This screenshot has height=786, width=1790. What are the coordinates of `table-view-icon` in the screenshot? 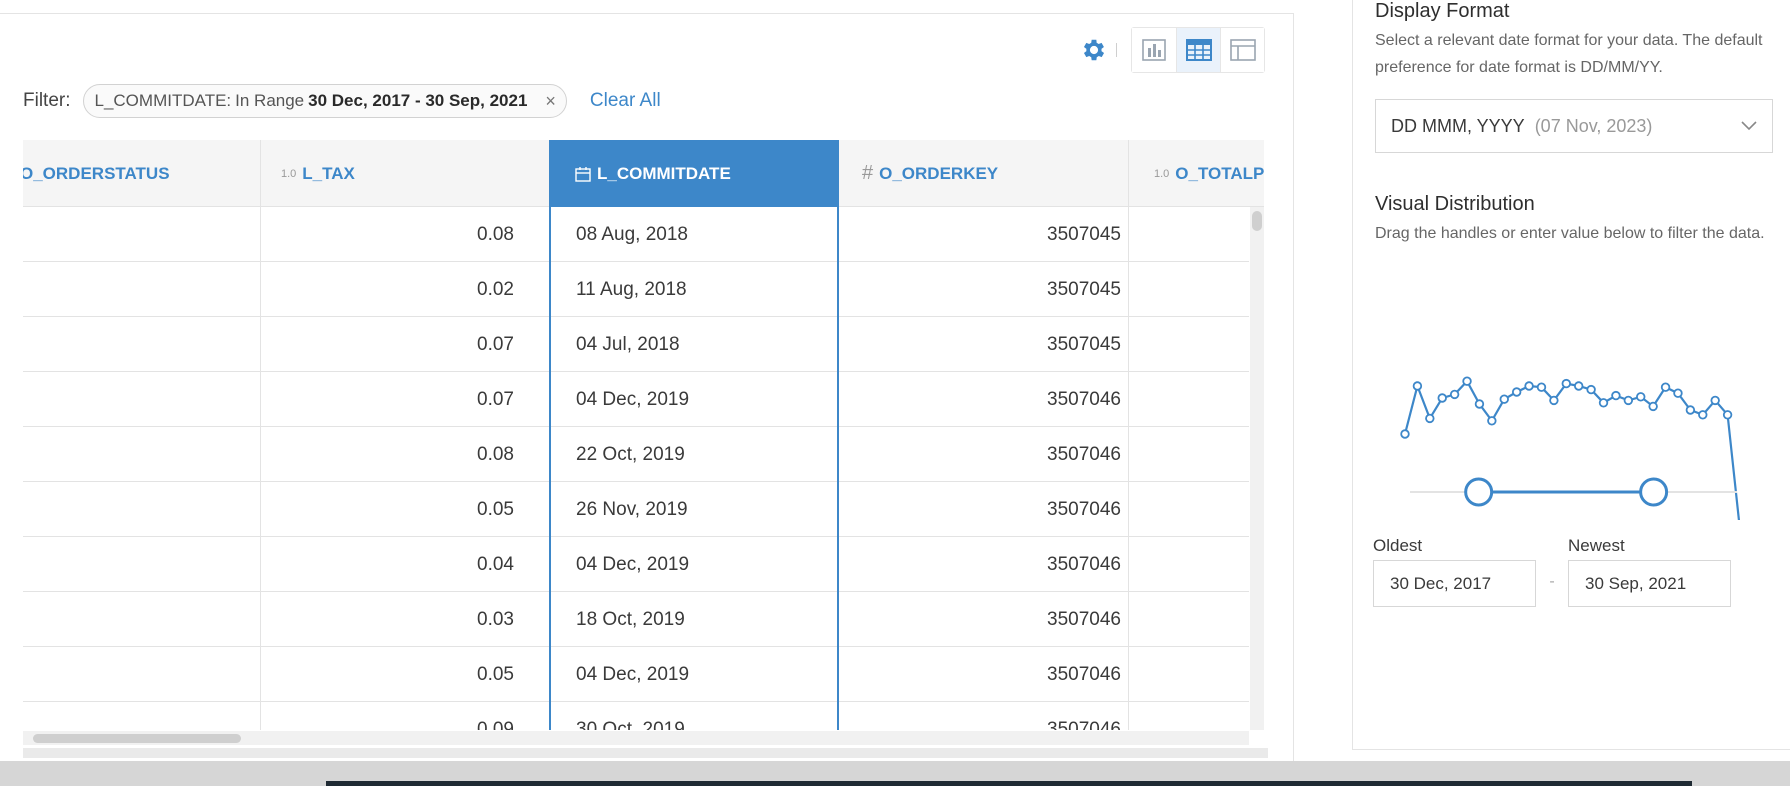 It's located at (1198, 50).